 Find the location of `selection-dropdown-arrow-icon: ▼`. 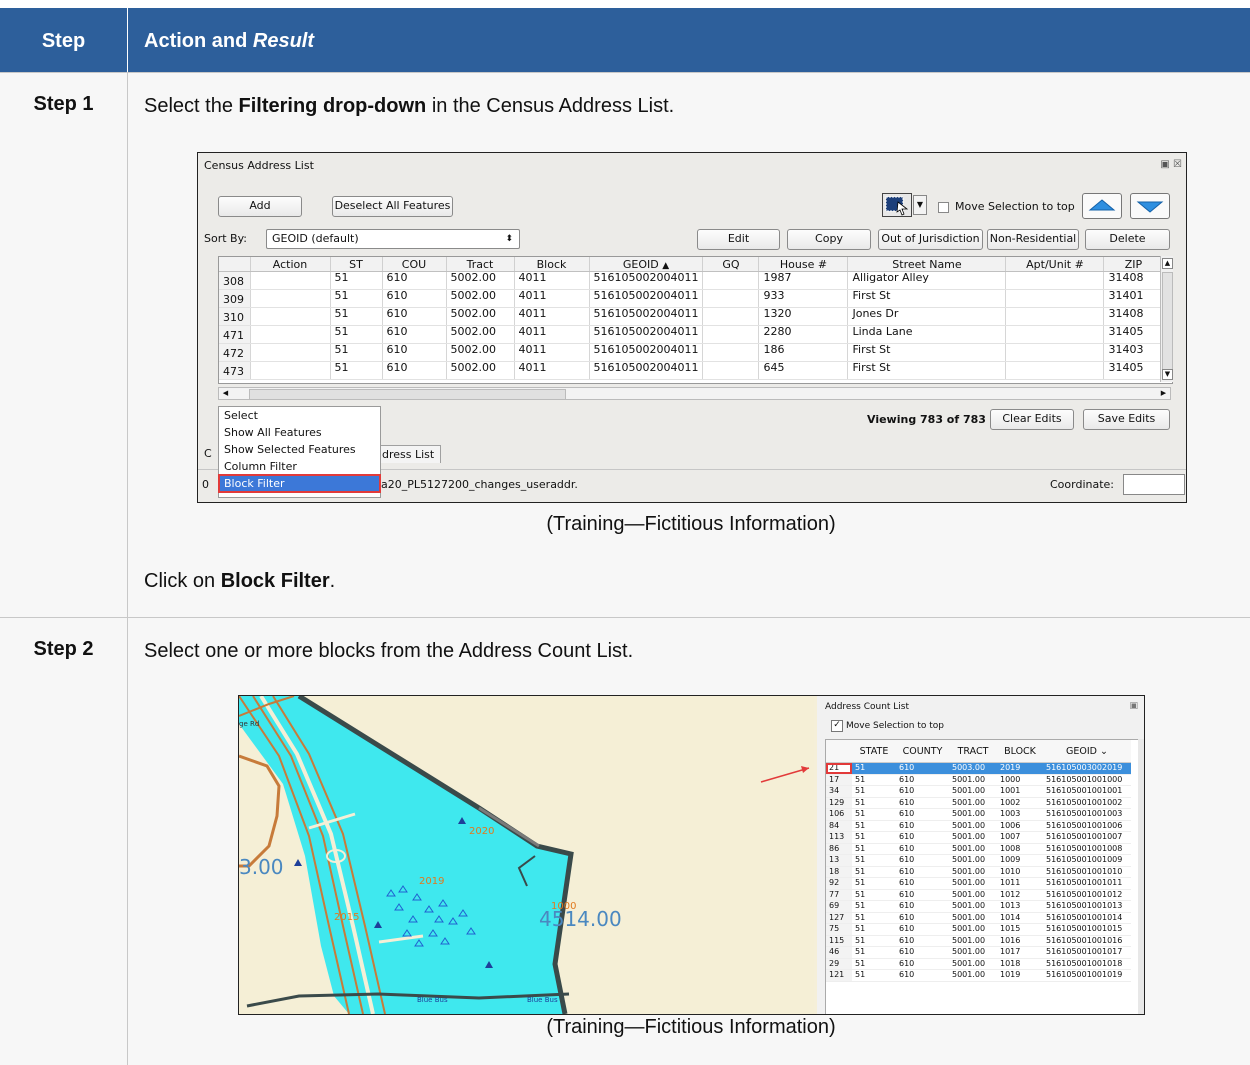

selection-dropdown-arrow-icon: ▼ is located at coordinates (920, 205).